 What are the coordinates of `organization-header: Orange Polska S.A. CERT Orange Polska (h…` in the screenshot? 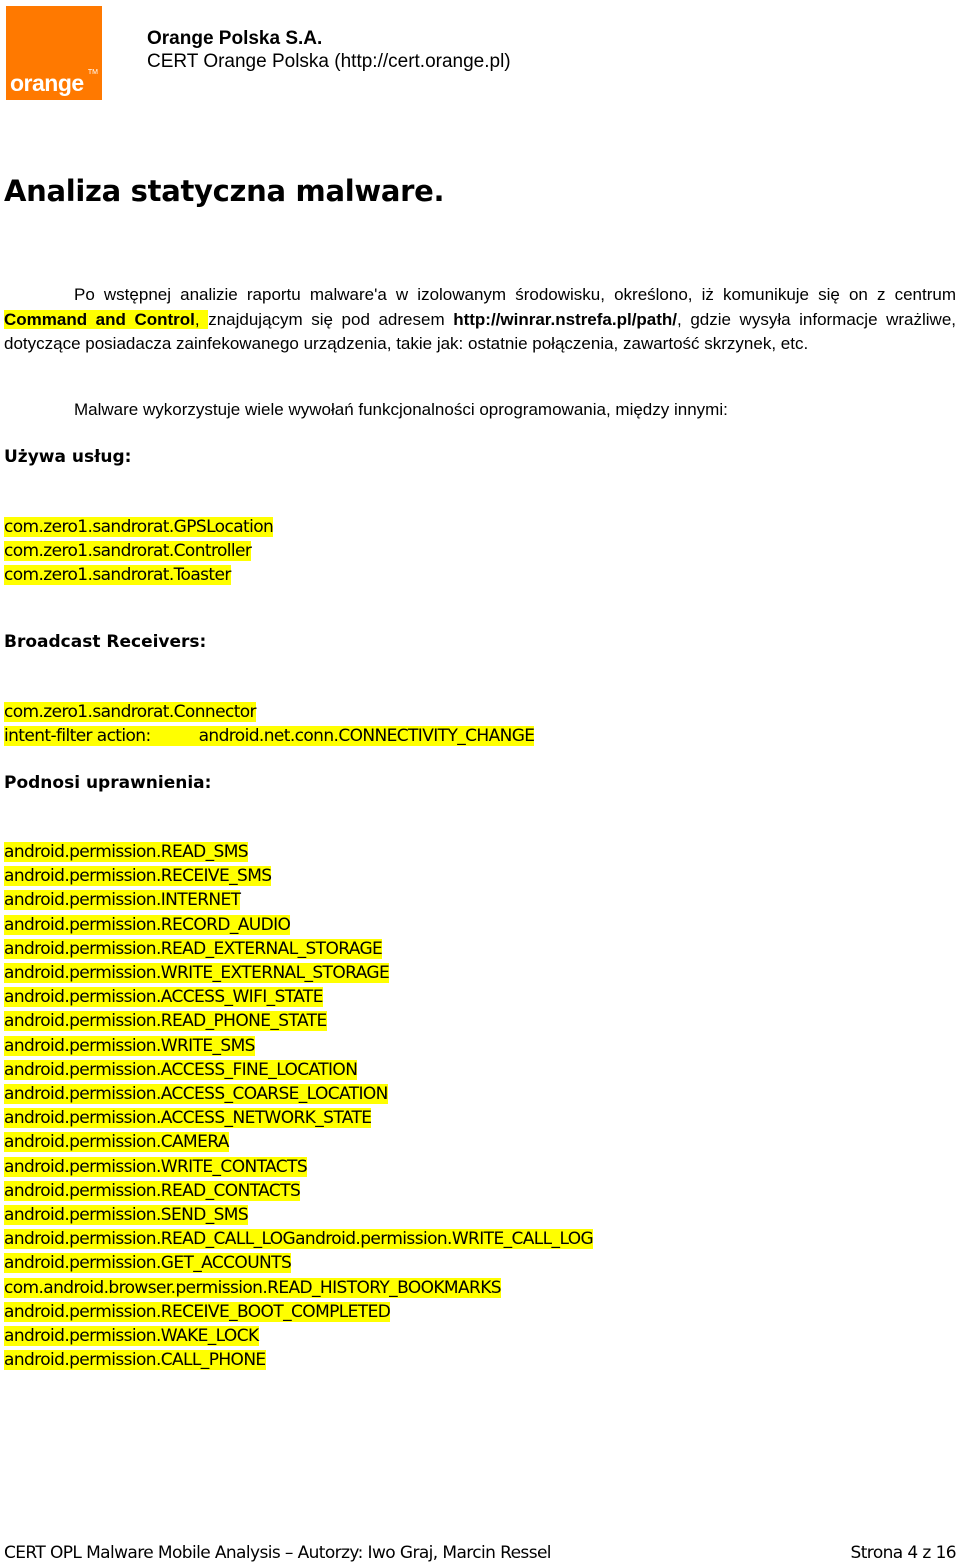 It's located at (329, 51).